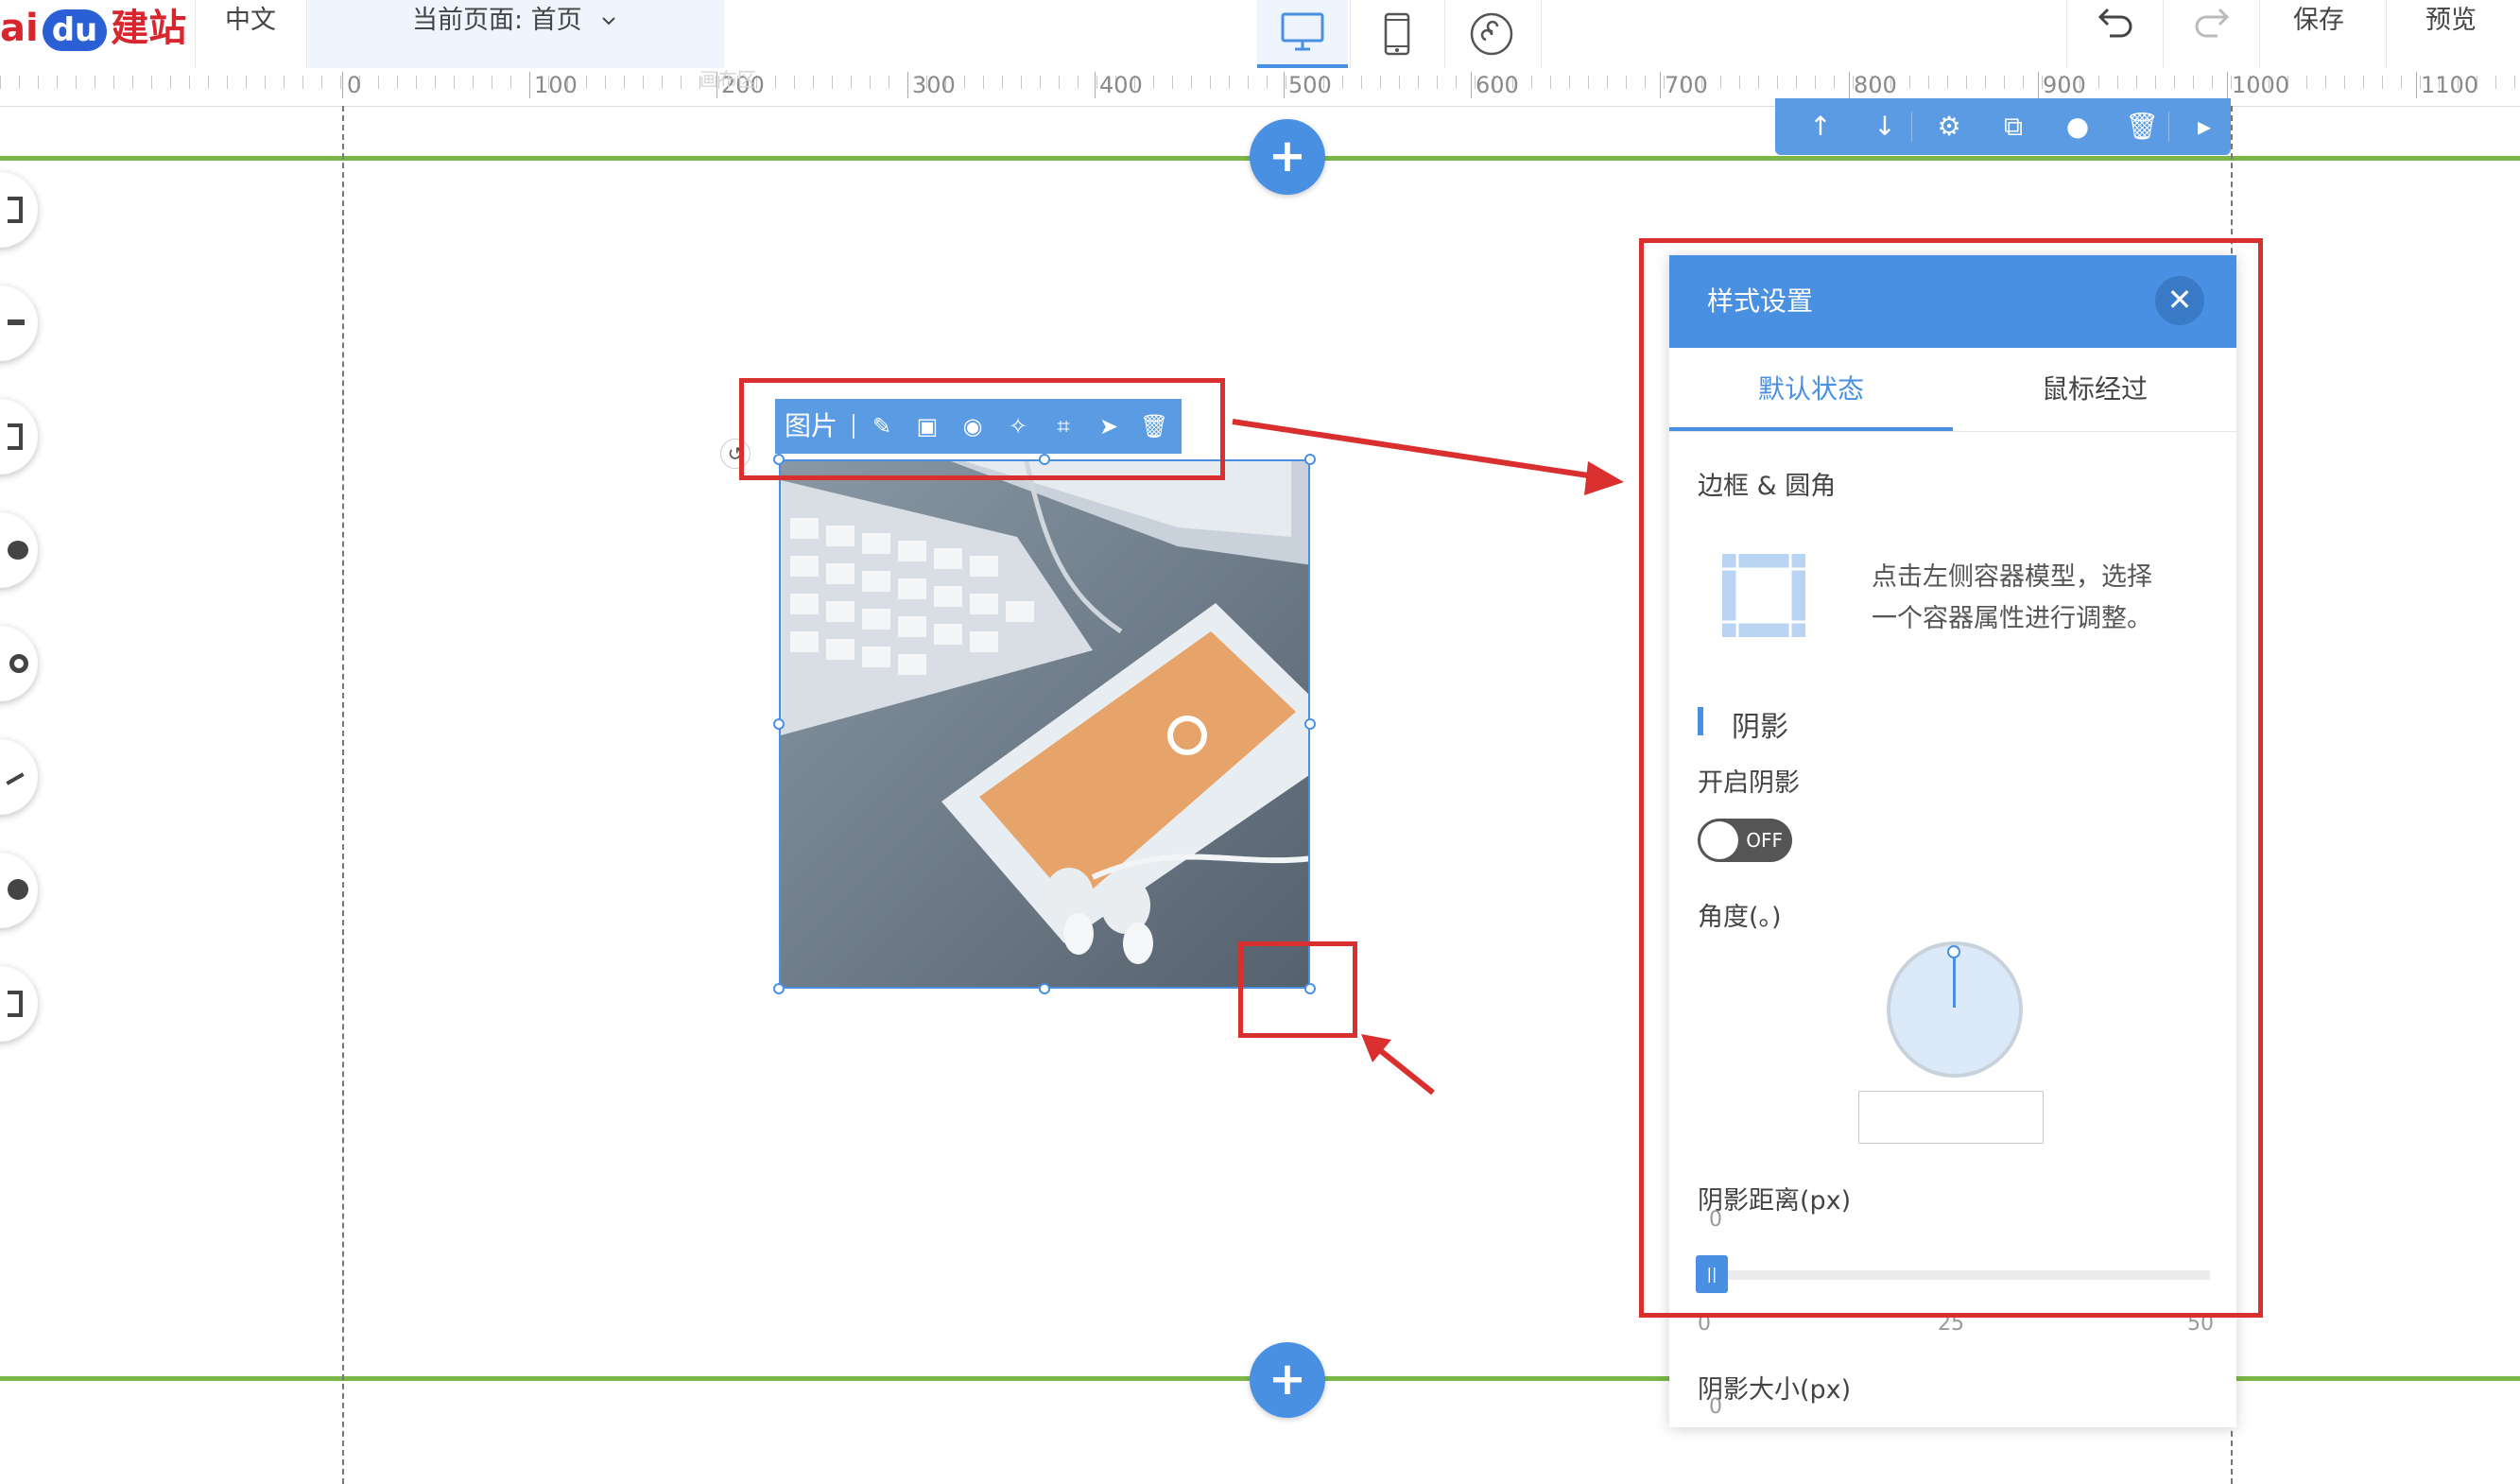 The image size is (2520, 1484). I want to click on annotation-arrows, so click(1428, 758).